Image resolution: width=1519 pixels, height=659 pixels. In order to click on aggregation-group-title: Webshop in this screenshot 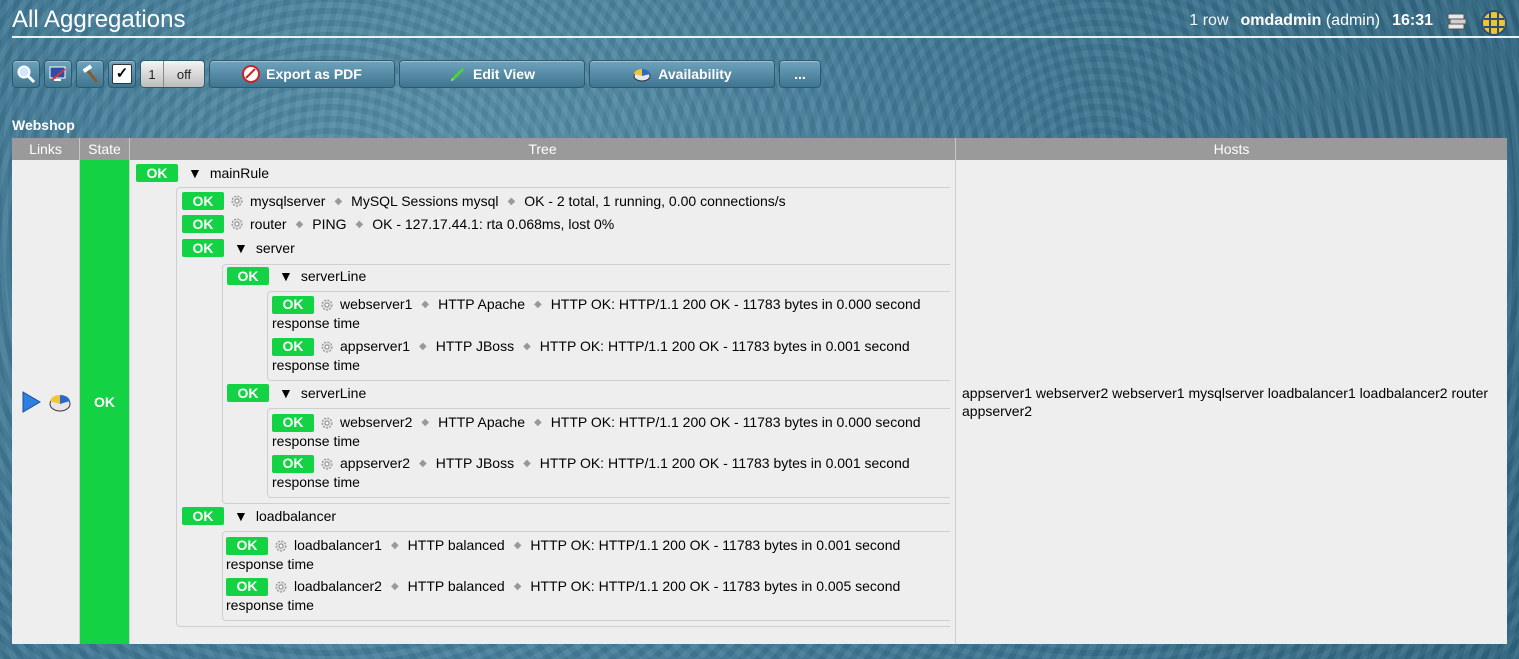, I will do `click(43, 125)`.